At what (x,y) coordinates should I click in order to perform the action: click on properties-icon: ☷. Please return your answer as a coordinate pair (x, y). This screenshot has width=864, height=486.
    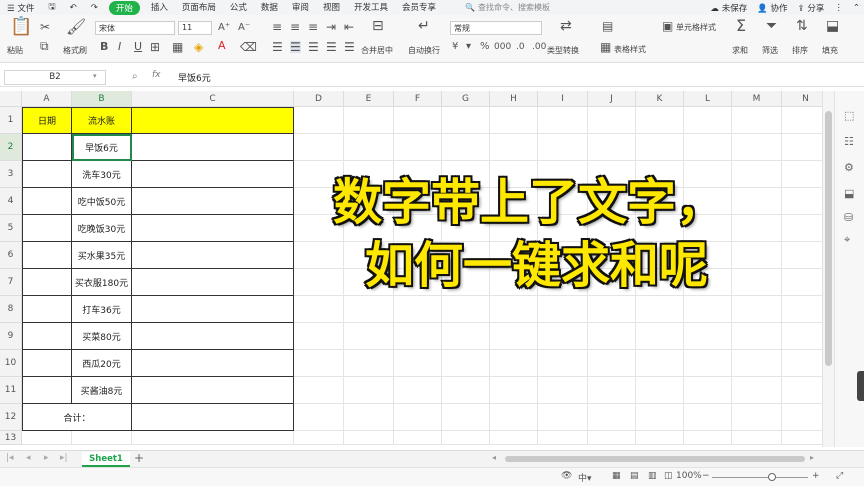
    Looking at the image, I should click on (849, 141).